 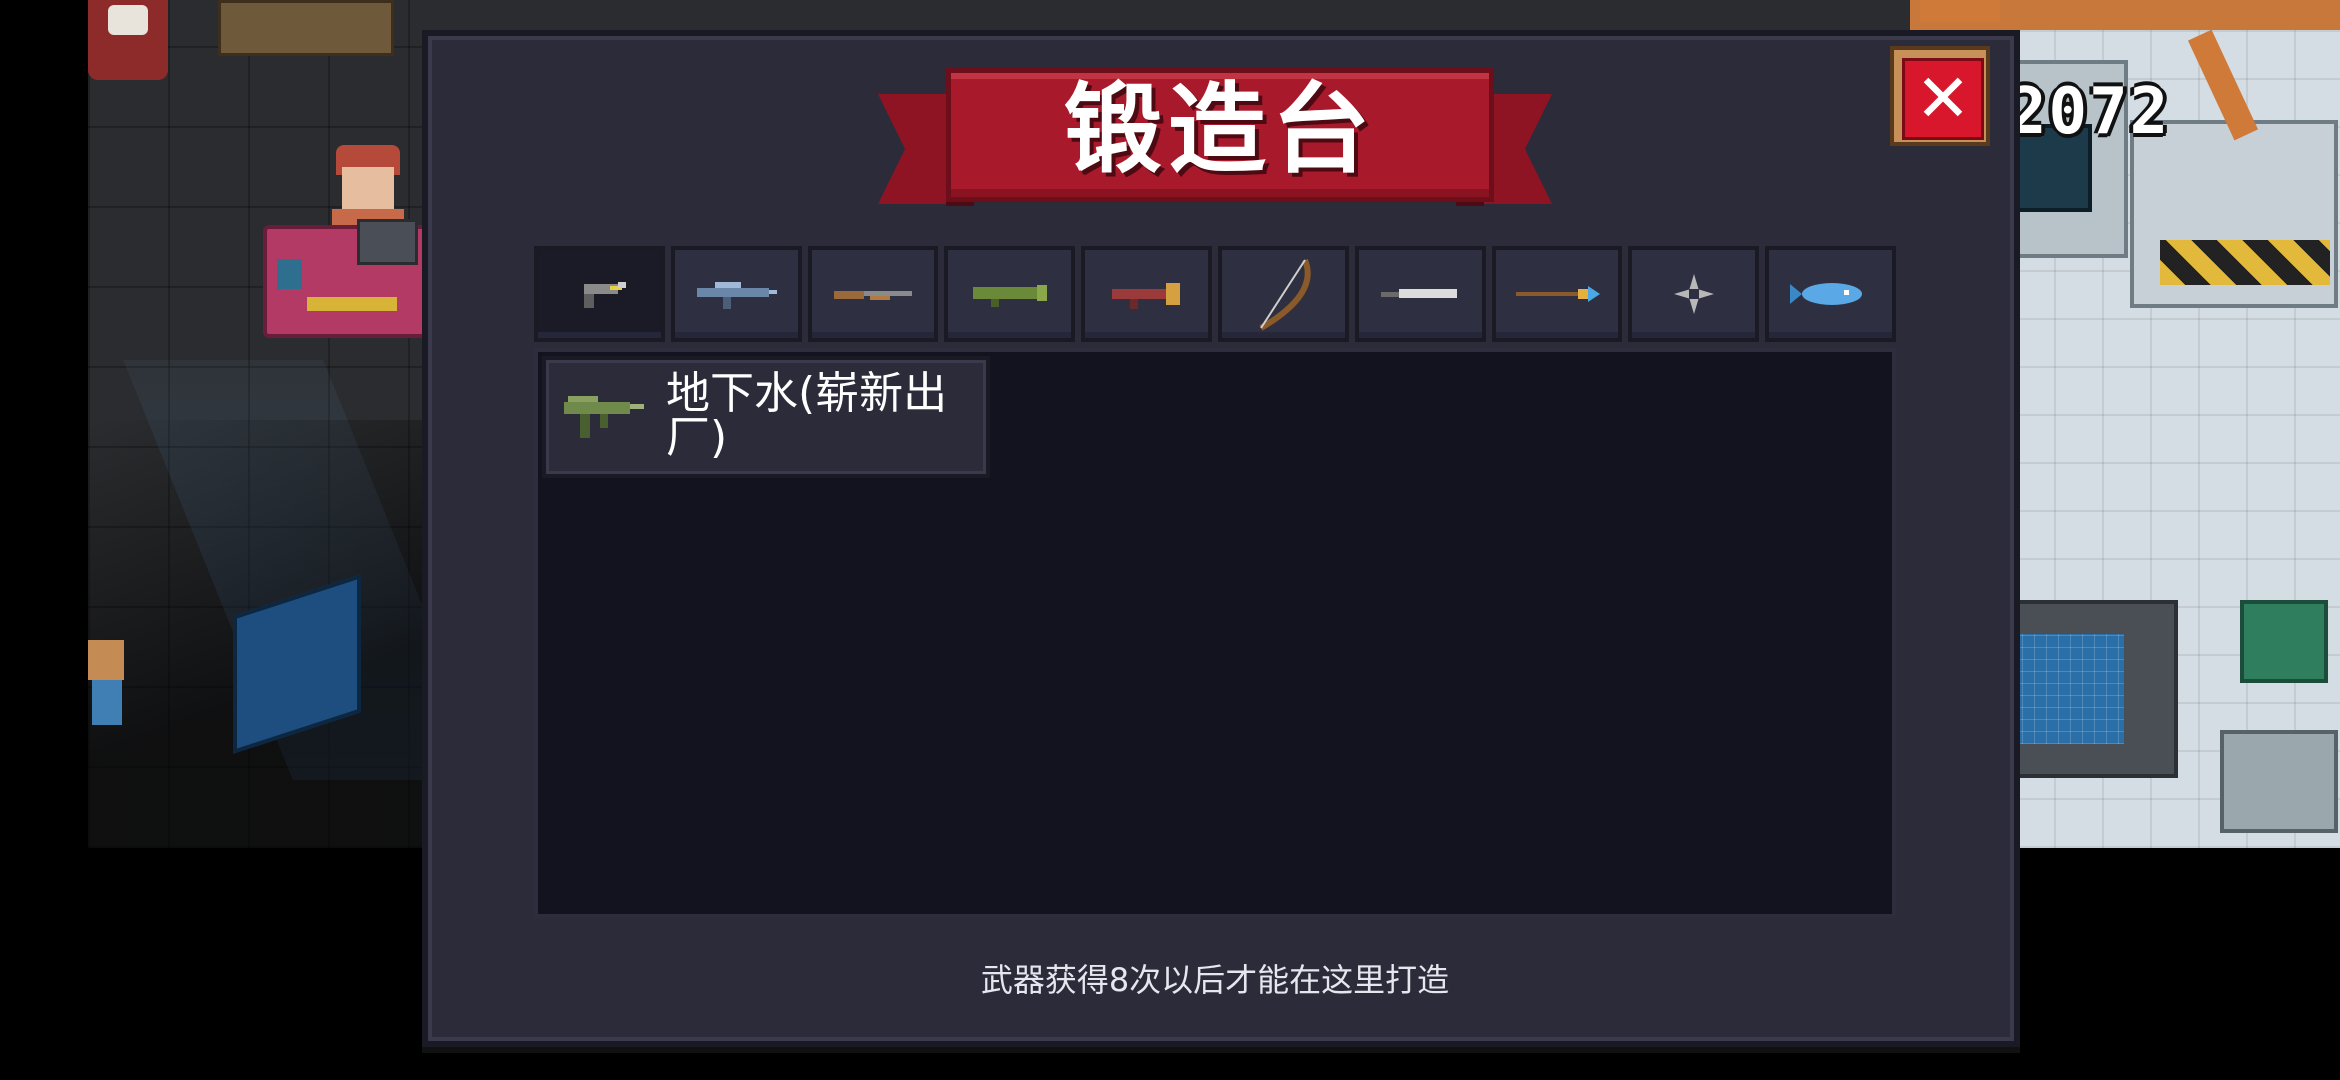 What do you see at coordinates (1219, 130) in the screenshot?
I see `forge-title: 锻造台` at bounding box center [1219, 130].